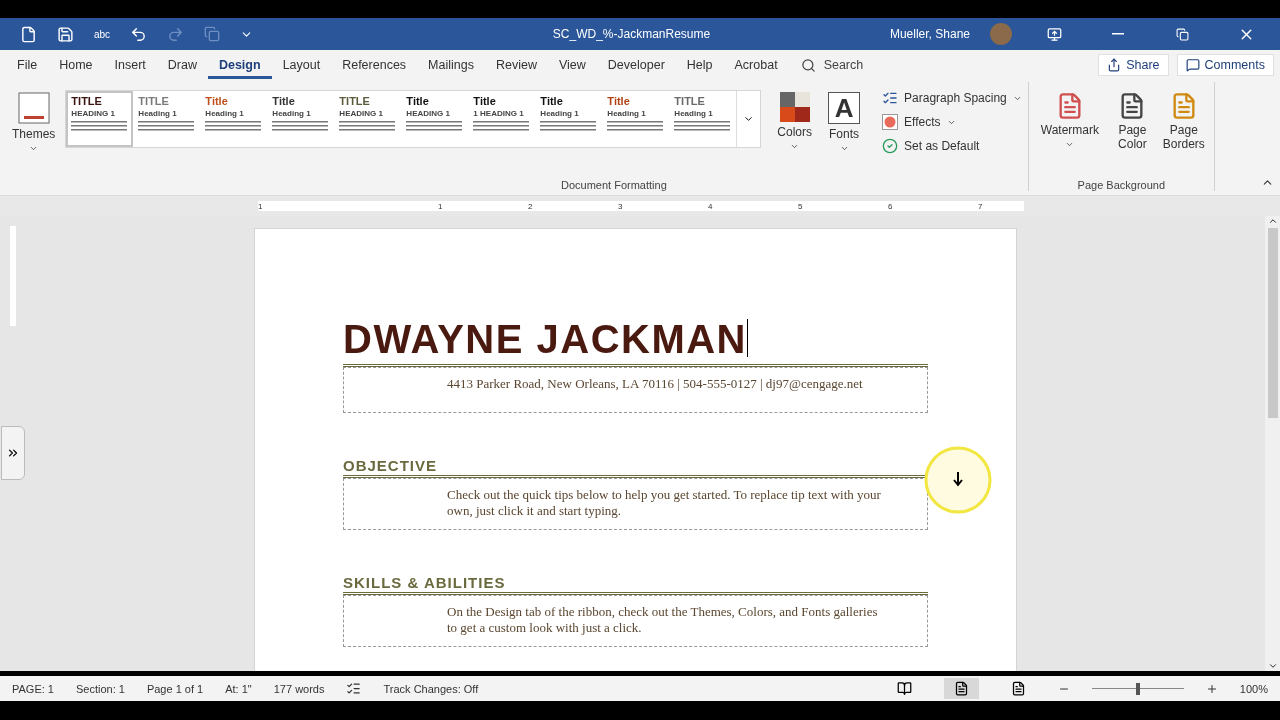  Describe the element at coordinates (929, 34) in the screenshot. I see `user-name: Mueller, Shane` at that location.